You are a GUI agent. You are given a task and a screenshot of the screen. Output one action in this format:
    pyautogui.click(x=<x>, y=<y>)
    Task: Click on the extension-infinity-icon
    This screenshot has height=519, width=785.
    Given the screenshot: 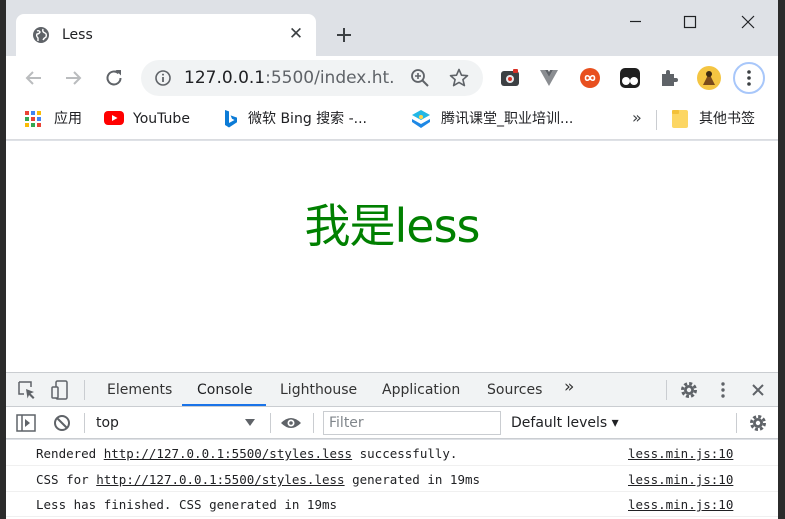 What is the action you would take?
    pyautogui.click(x=590, y=78)
    